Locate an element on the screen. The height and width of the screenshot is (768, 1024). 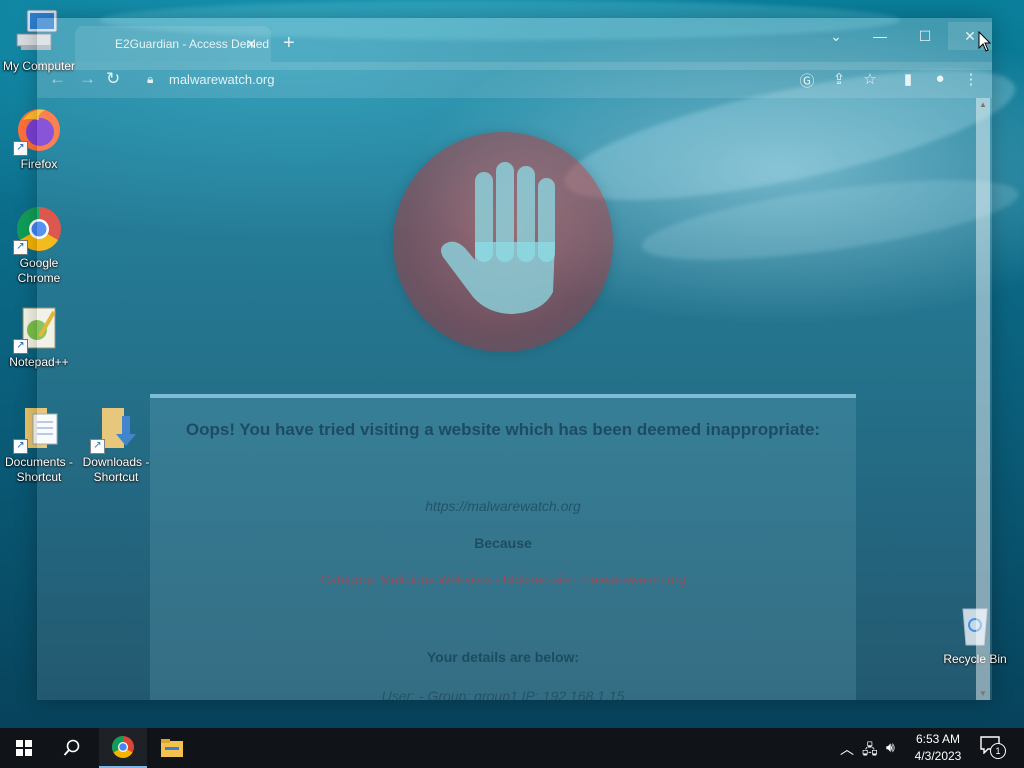
notification-count-badge: 1 is located at coordinates (998, 751).